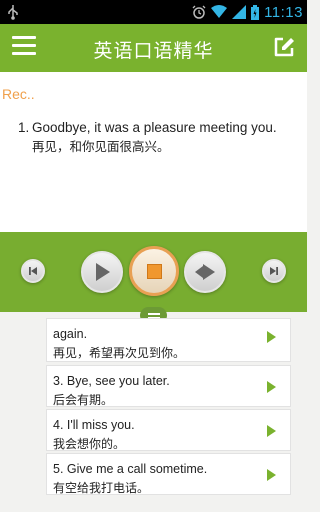  What do you see at coordinates (219, 11) in the screenshot?
I see `wifi-icon` at bounding box center [219, 11].